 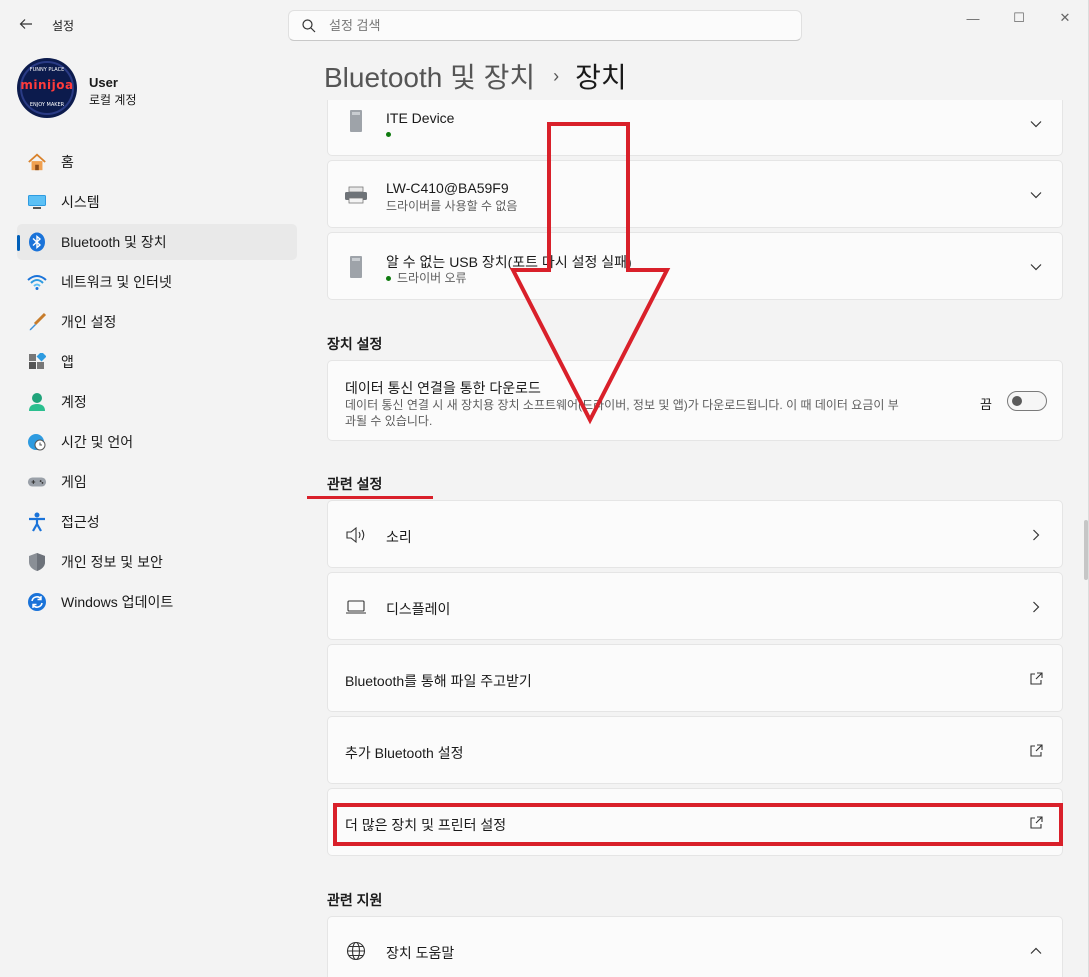 What do you see at coordinates (355, 344) in the screenshot?
I see `section-heading-device-settings: 장치 설정` at bounding box center [355, 344].